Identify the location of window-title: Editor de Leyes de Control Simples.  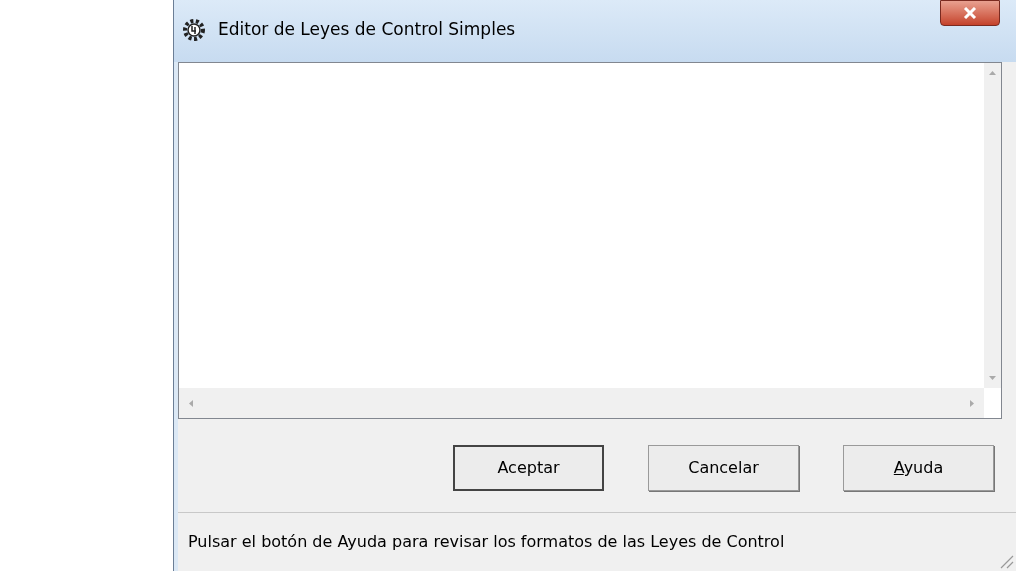
(367, 30).